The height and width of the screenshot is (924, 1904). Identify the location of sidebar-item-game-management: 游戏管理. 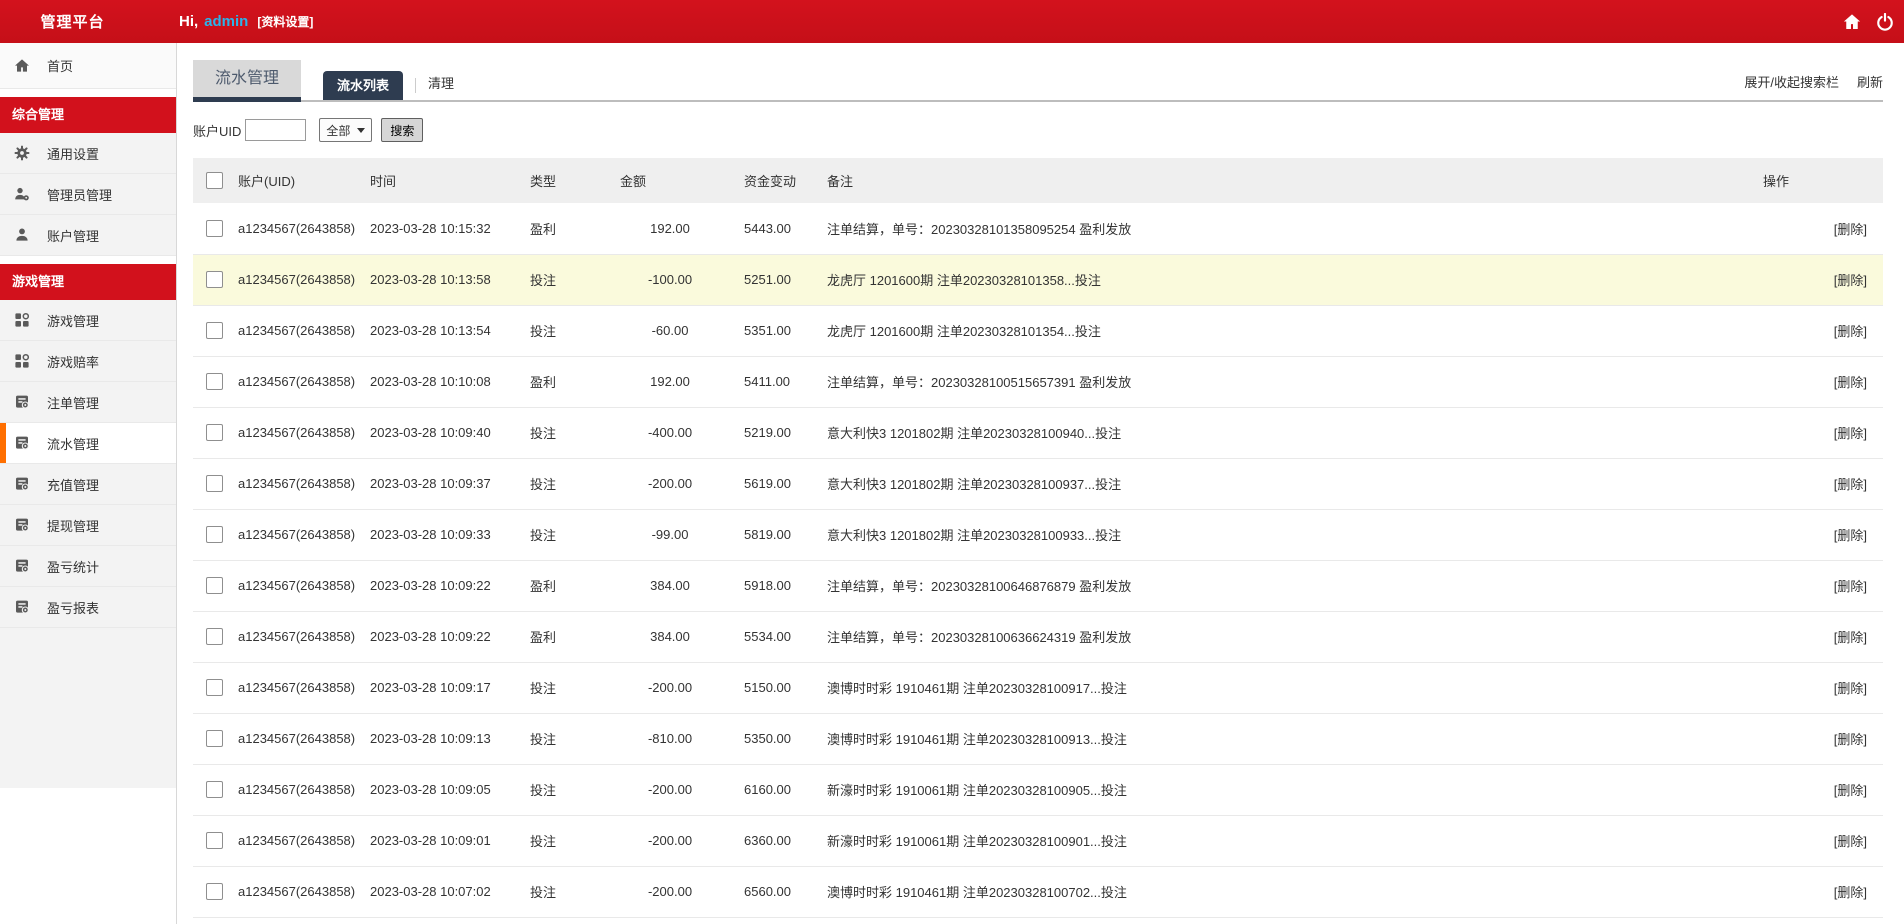
(88, 320).